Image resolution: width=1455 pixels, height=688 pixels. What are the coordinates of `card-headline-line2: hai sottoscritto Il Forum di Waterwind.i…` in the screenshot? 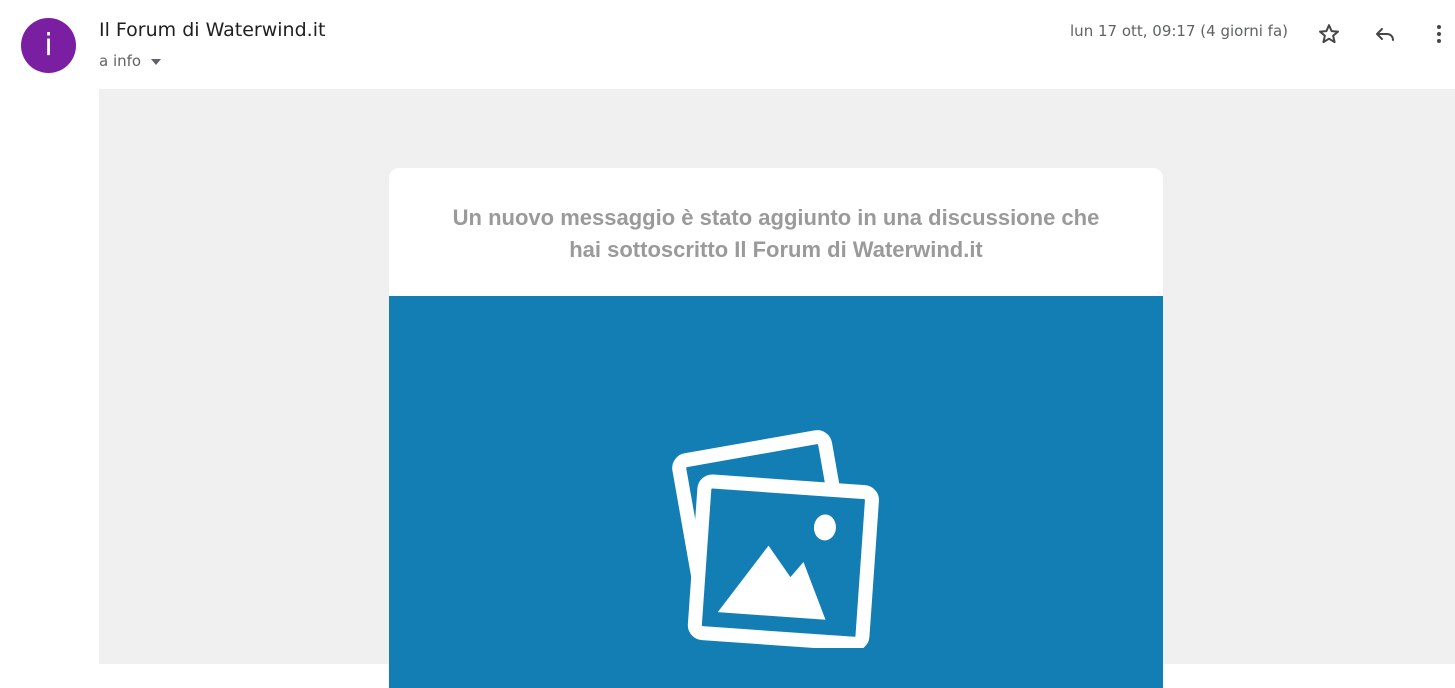 It's located at (776, 249).